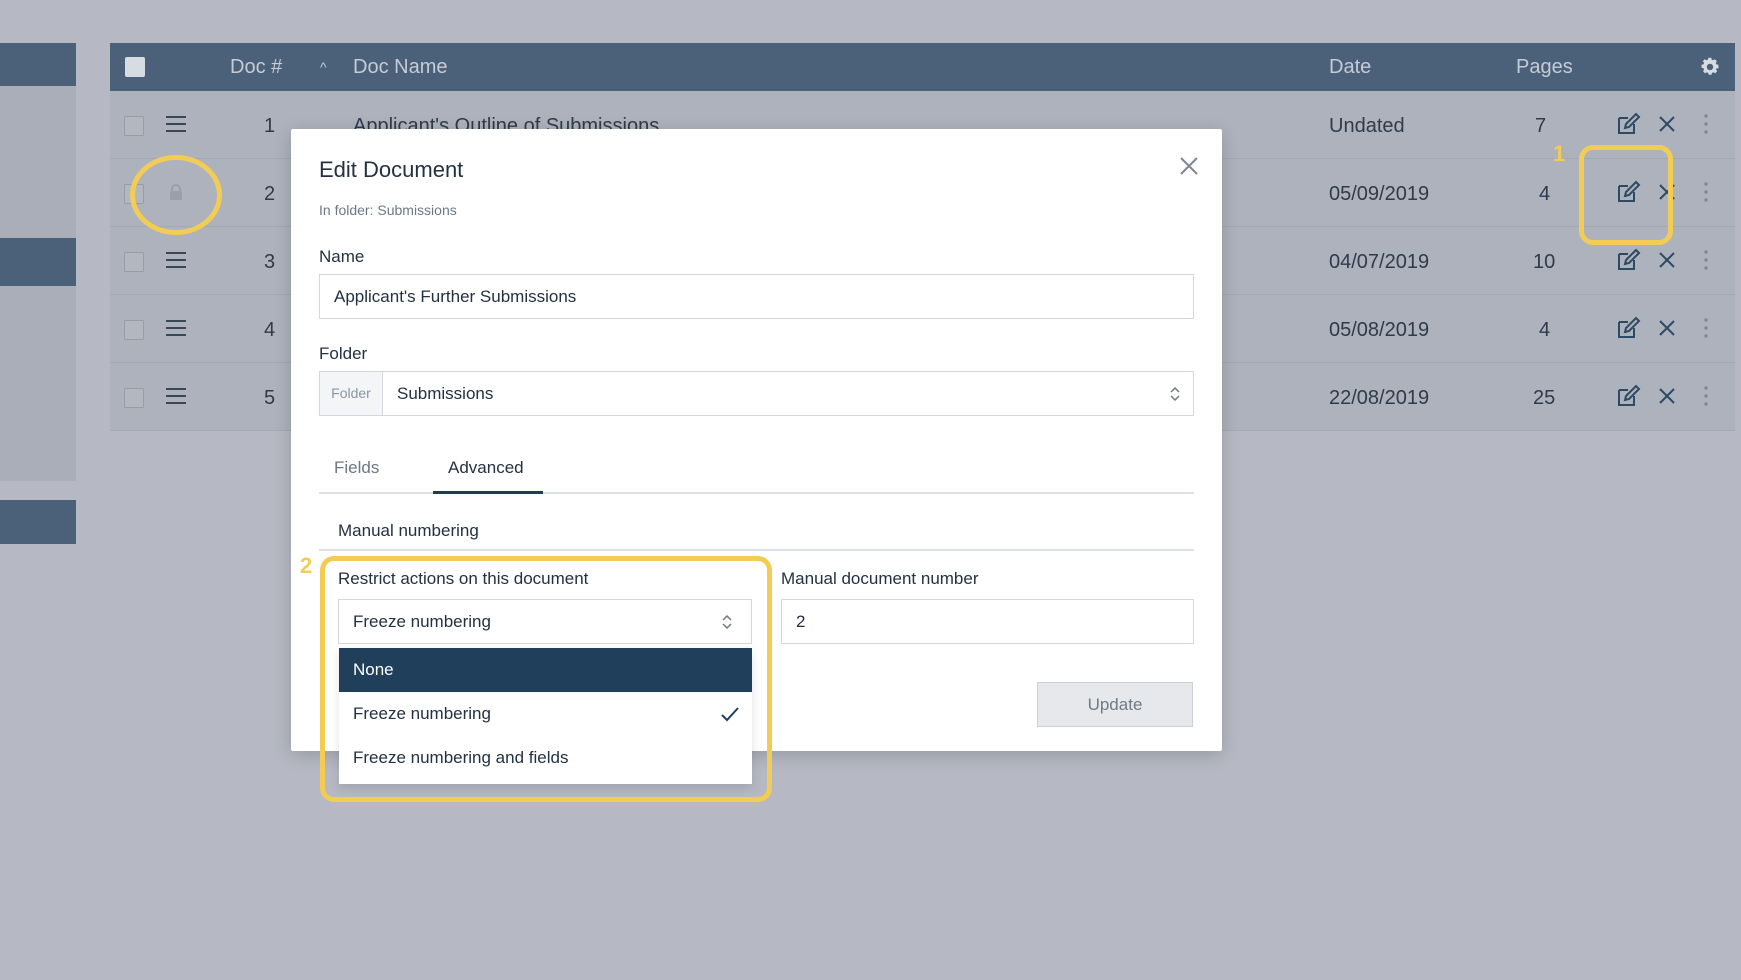  Describe the element at coordinates (1626, 195) in the screenshot. I see `highlight-edit-box` at that location.